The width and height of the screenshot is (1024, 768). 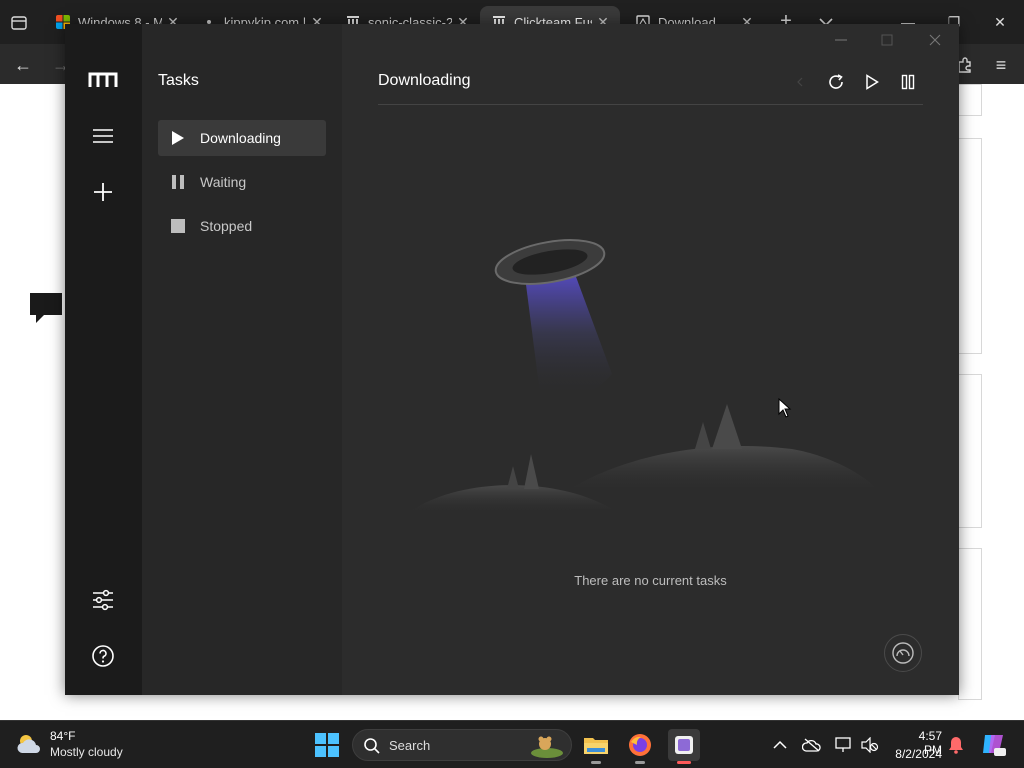 What do you see at coordinates (327, 745) in the screenshot?
I see `windows-start-icon` at bounding box center [327, 745].